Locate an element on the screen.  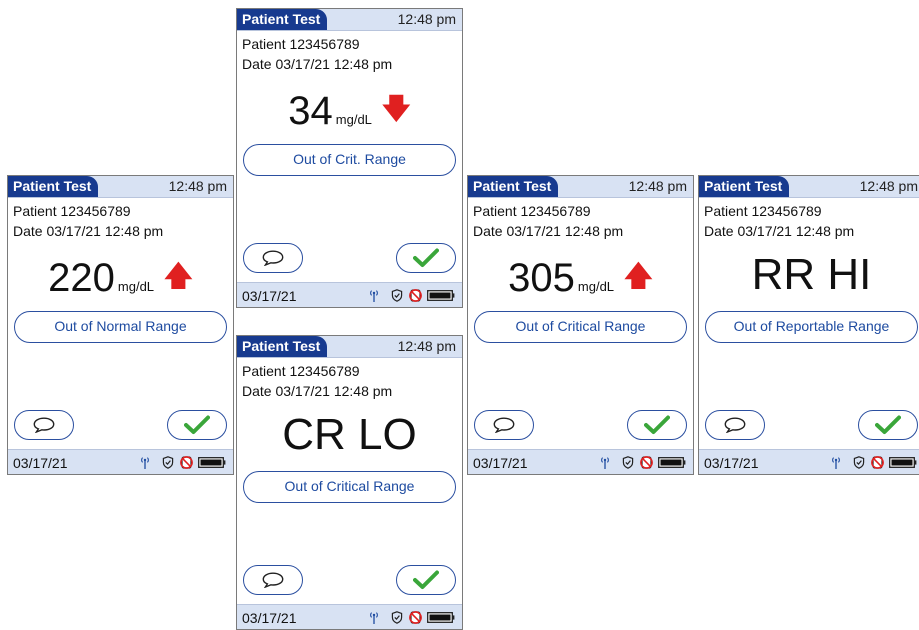
range-status-button: Out of Crit. Range is located at coordinates (349, 160).